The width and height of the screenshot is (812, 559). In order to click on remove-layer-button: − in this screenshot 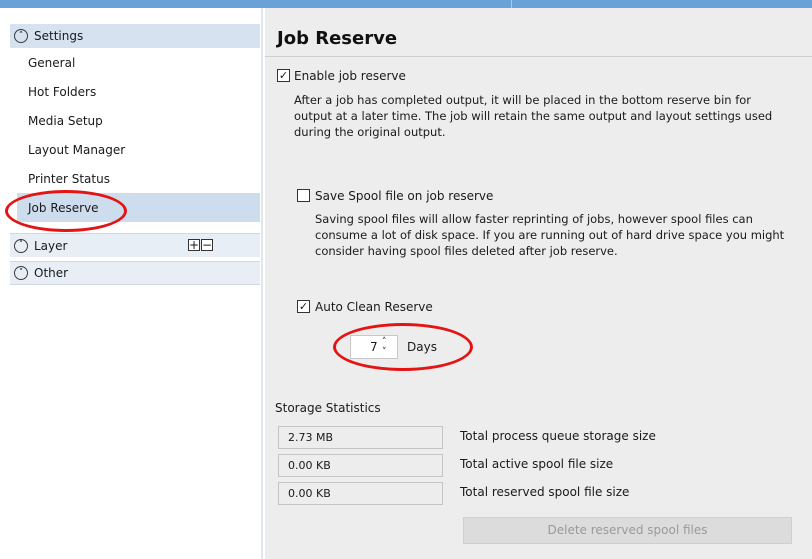, I will do `click(207, 245)`.